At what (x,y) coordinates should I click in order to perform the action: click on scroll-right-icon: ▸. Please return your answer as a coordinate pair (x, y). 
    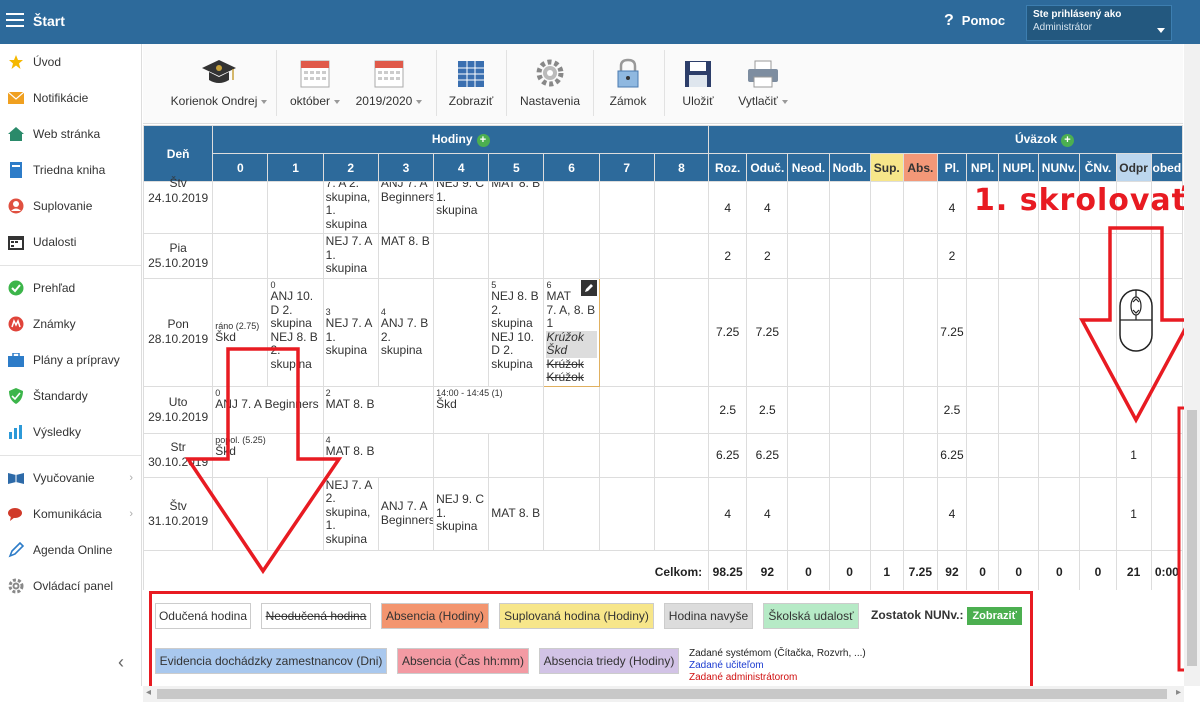
    Looking at the image, I should click on (1178, 692).